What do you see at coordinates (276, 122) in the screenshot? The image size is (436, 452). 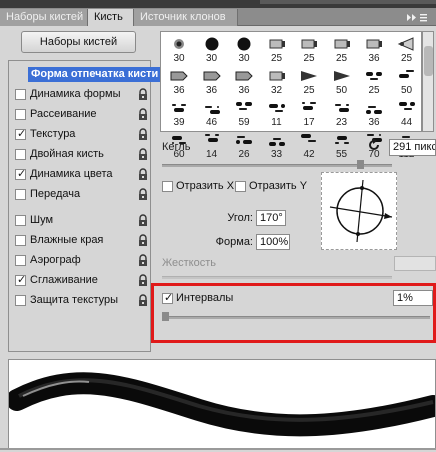 I see `brush-tip-size: 11` at bounding box center [276, 122].